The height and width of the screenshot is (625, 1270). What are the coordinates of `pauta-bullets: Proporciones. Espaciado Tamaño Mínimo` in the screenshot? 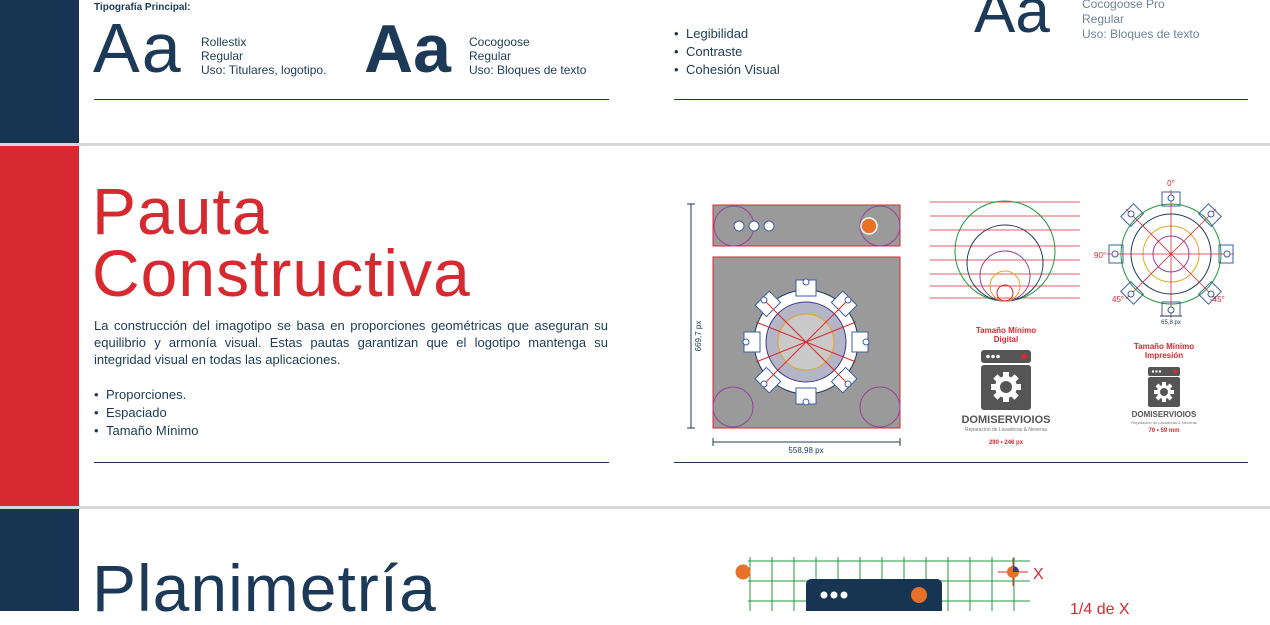 It's located at (146, 413).